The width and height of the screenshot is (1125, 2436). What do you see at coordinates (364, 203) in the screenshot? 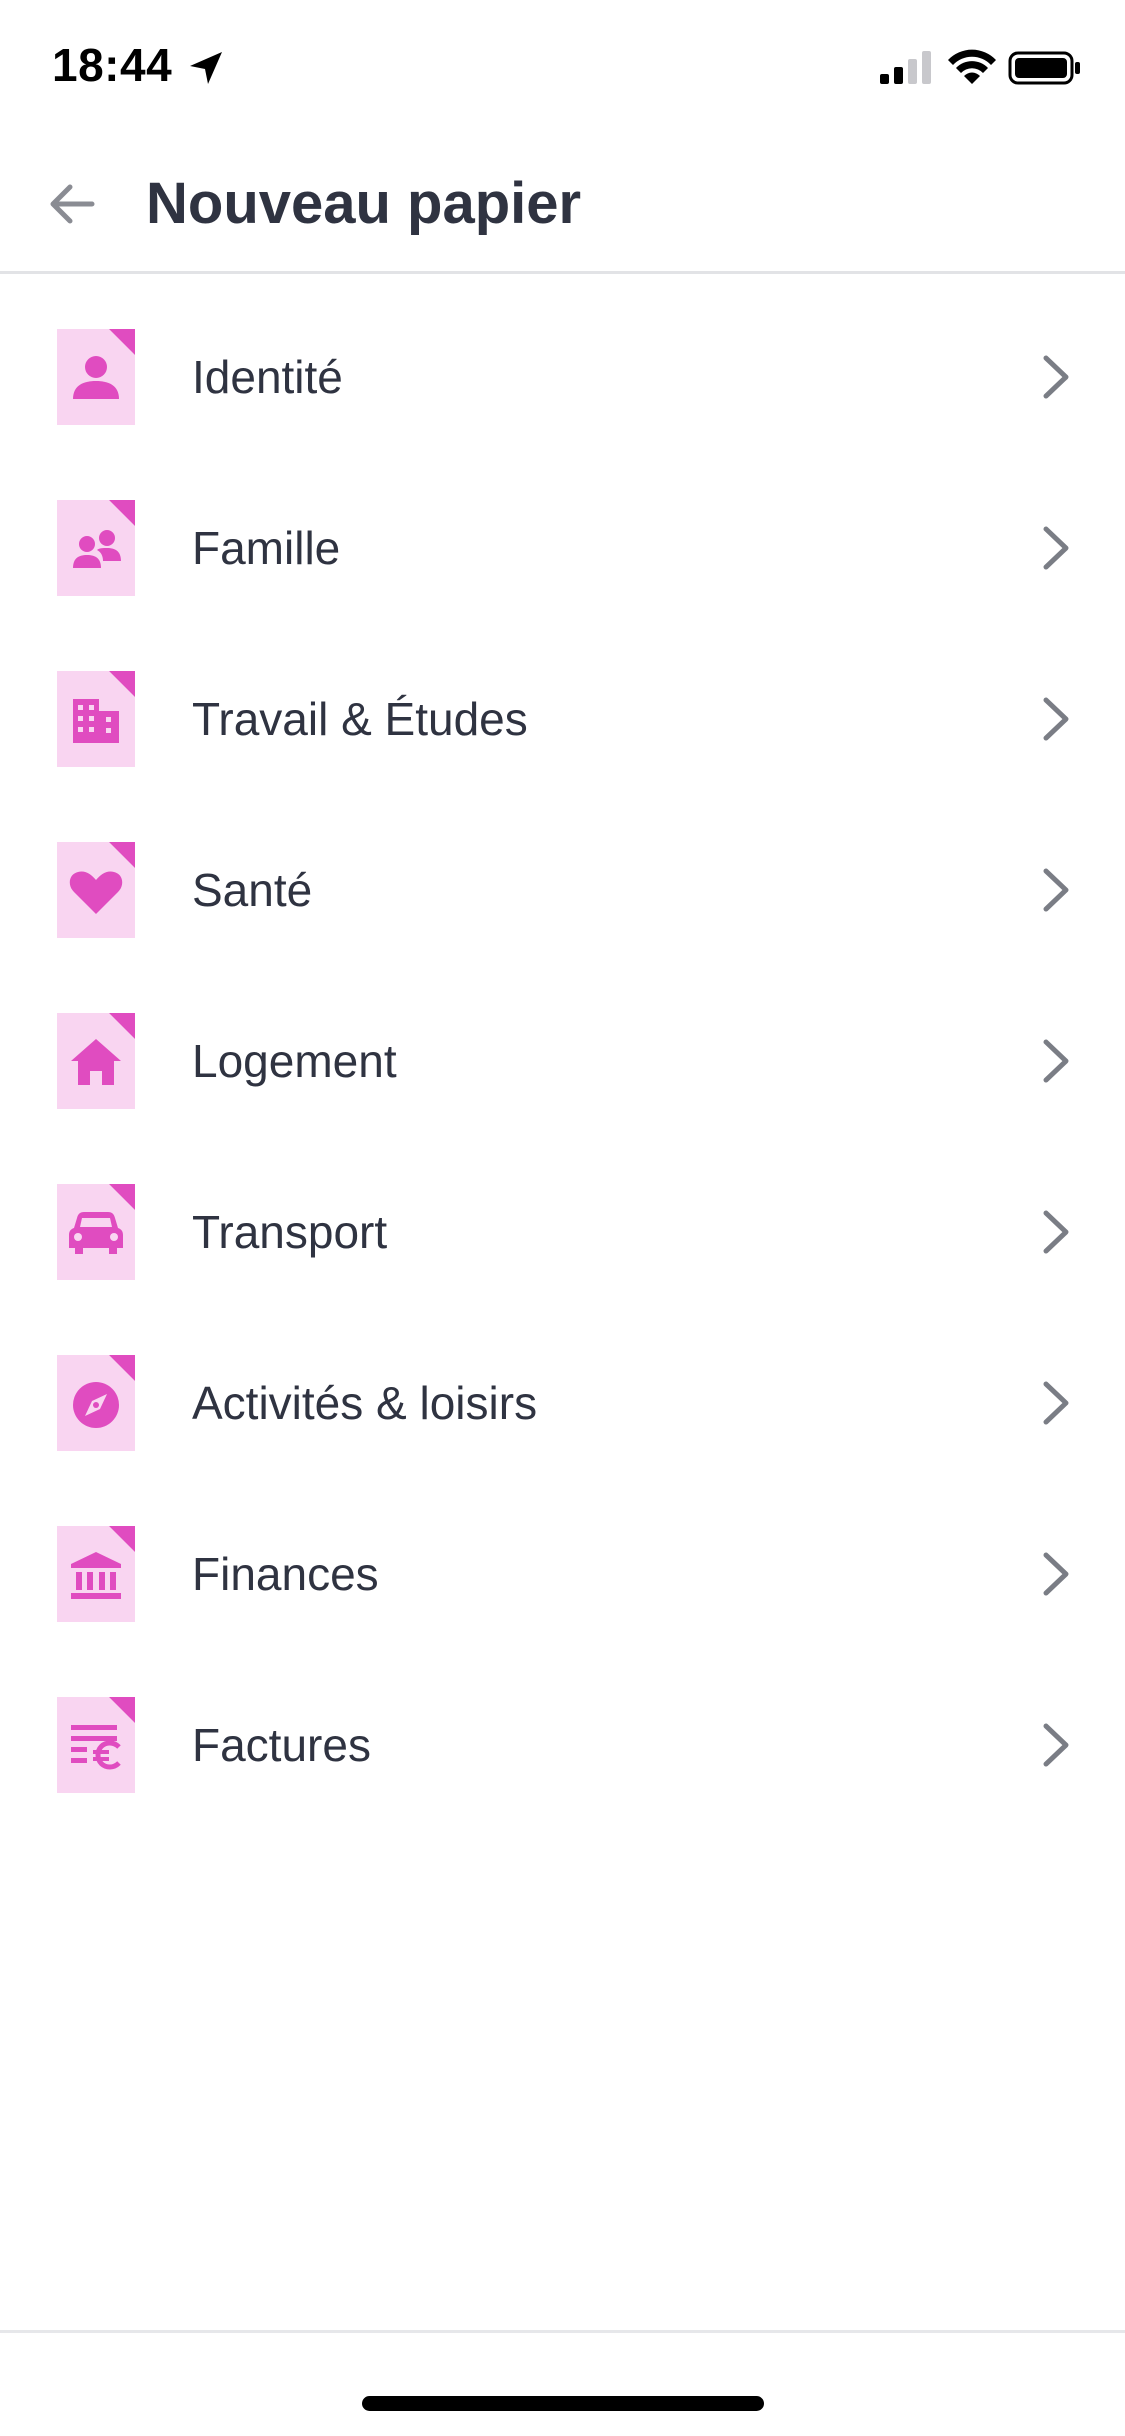
I see `page-title: Nouveau papier` at bounding box center [364, 203].